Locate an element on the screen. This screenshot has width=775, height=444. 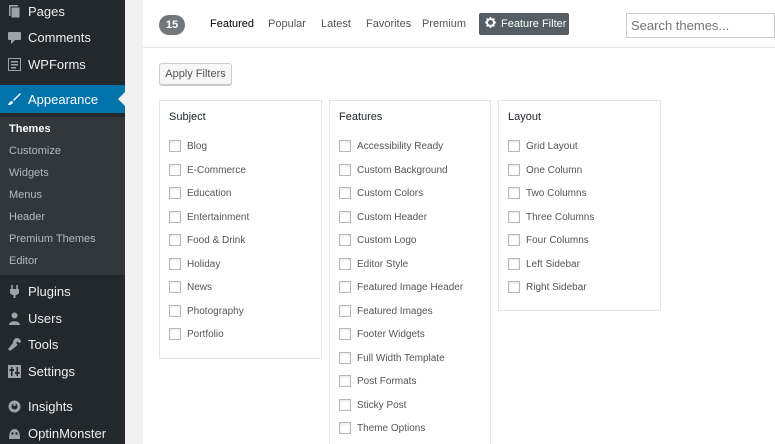
menu-item-plugins: Plugins is located at coordinates (62, 291).